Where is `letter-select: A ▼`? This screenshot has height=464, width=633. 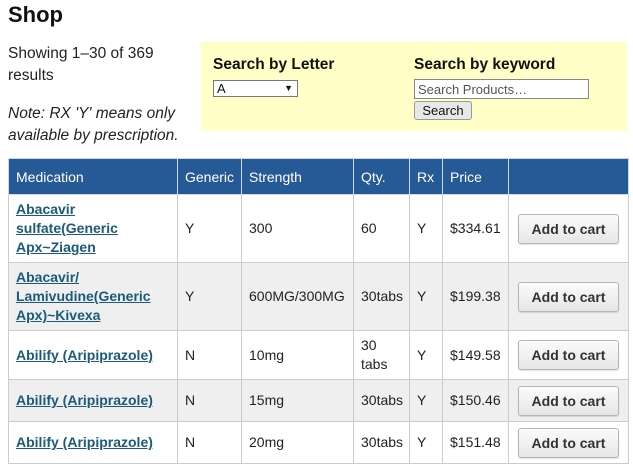 letter-select: A ▼ is located at coordinates (255, 88).